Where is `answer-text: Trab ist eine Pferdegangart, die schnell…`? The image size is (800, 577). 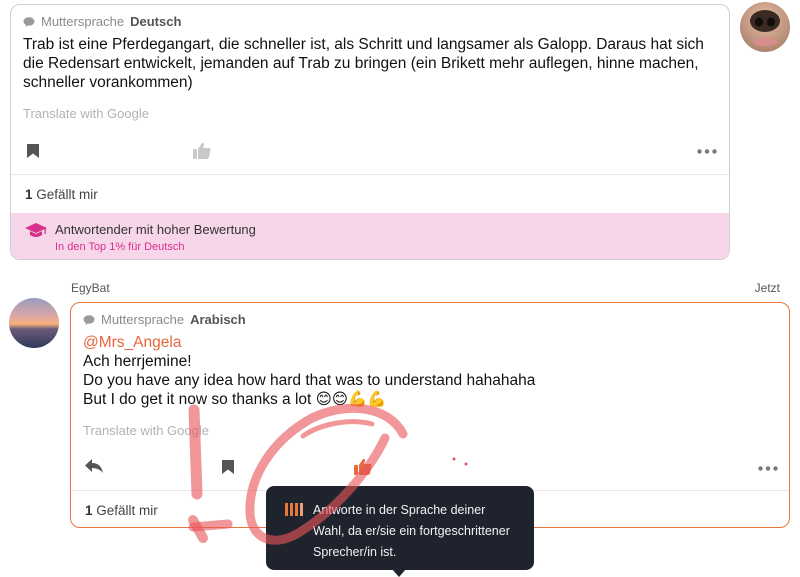
answer-text: Trab ist eine Pferdegangart, die schnell… is located at coordinates (363, 63).